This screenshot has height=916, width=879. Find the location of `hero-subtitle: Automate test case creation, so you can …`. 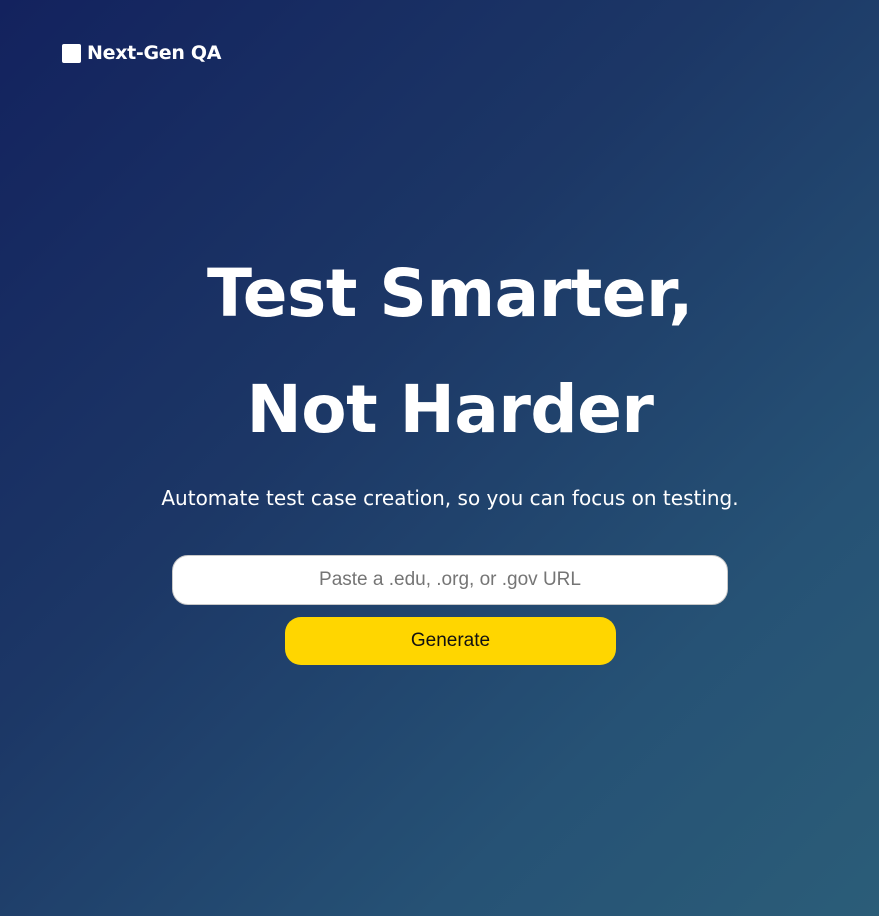

hero-subtitle: Automate test case creation, so you can … is located at coordinates (450, 498).